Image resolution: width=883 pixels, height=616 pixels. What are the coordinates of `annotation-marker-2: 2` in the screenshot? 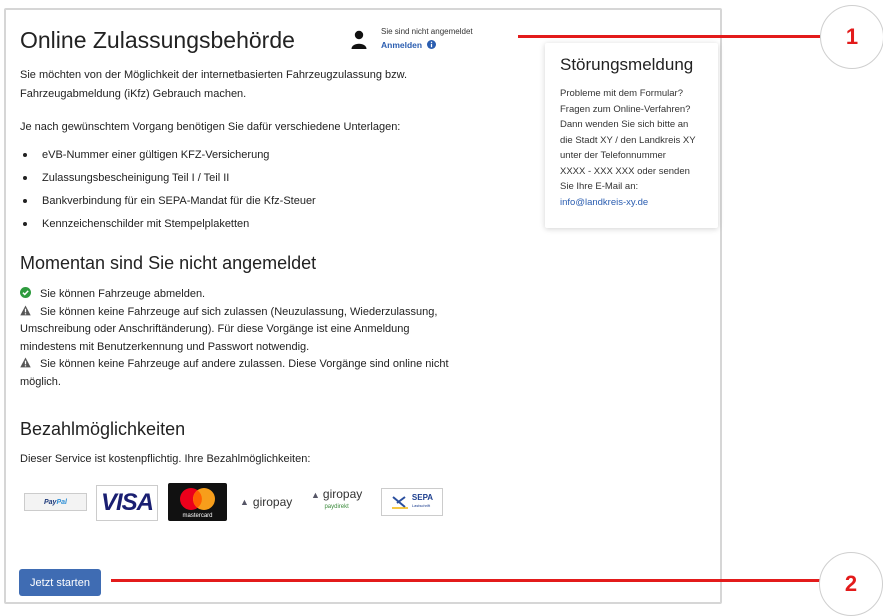 It's located at (851, 584).